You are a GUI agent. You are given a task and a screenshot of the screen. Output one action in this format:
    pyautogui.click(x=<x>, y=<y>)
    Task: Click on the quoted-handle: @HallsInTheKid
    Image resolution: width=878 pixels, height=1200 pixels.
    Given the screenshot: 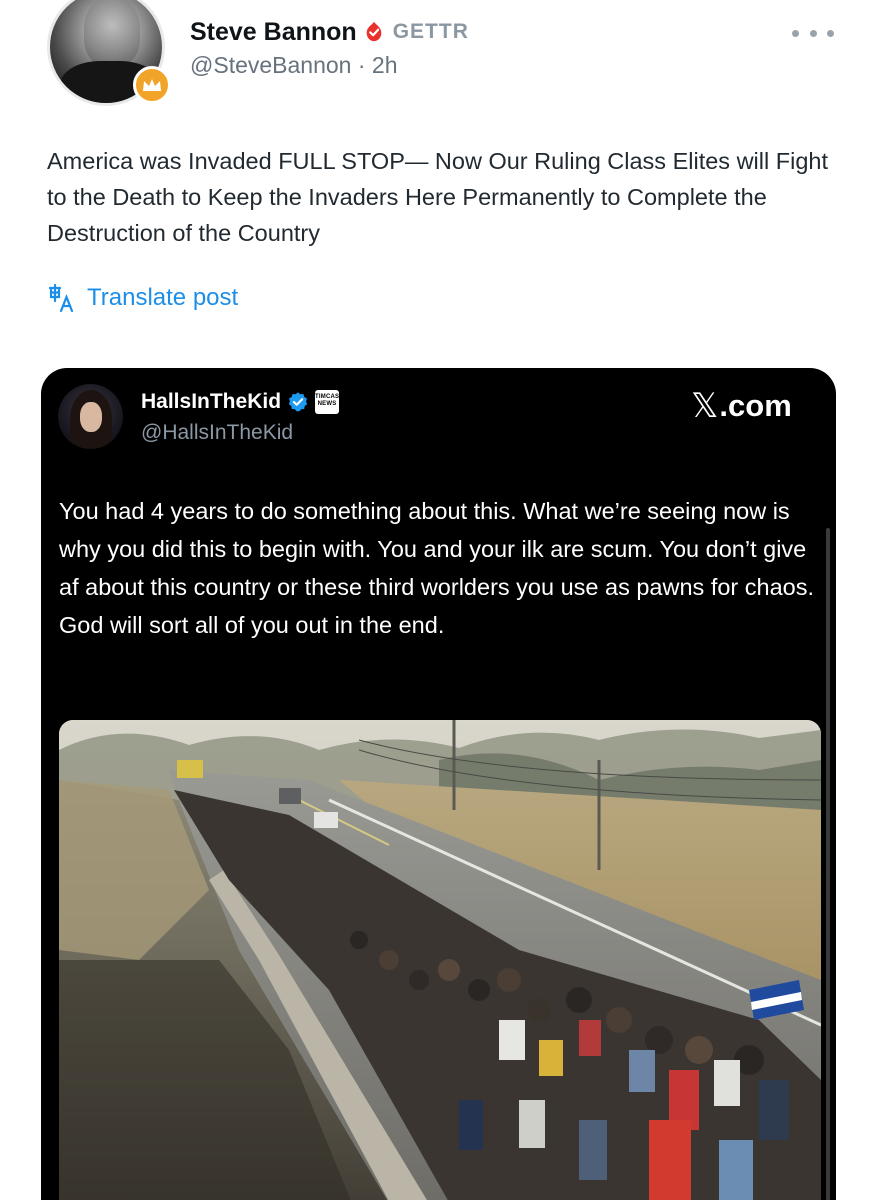 What is the action you would take?
    pyautogui.click(x=217, y=433)
    